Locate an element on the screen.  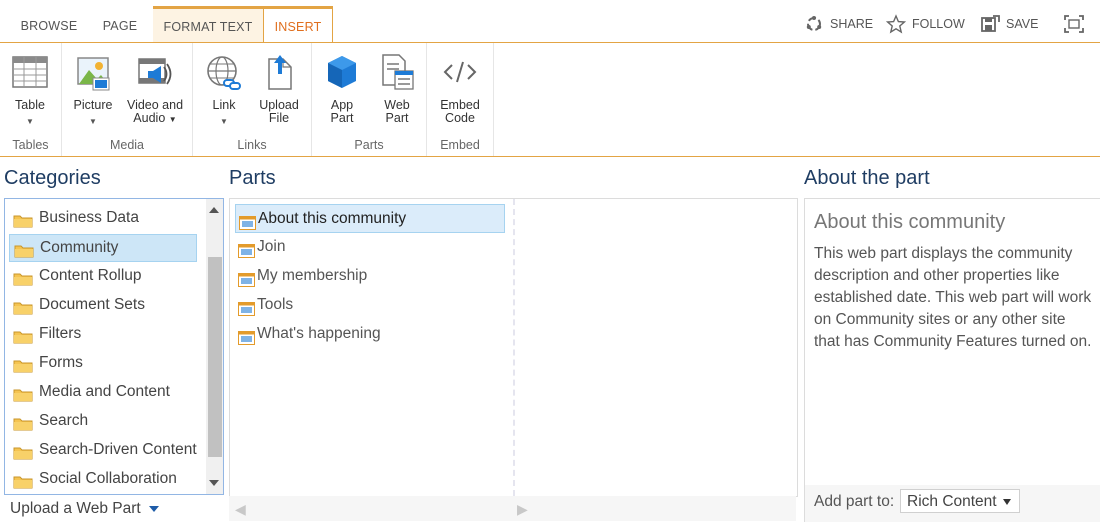
category-item: Media and Content is located at coordinates (103, 392).